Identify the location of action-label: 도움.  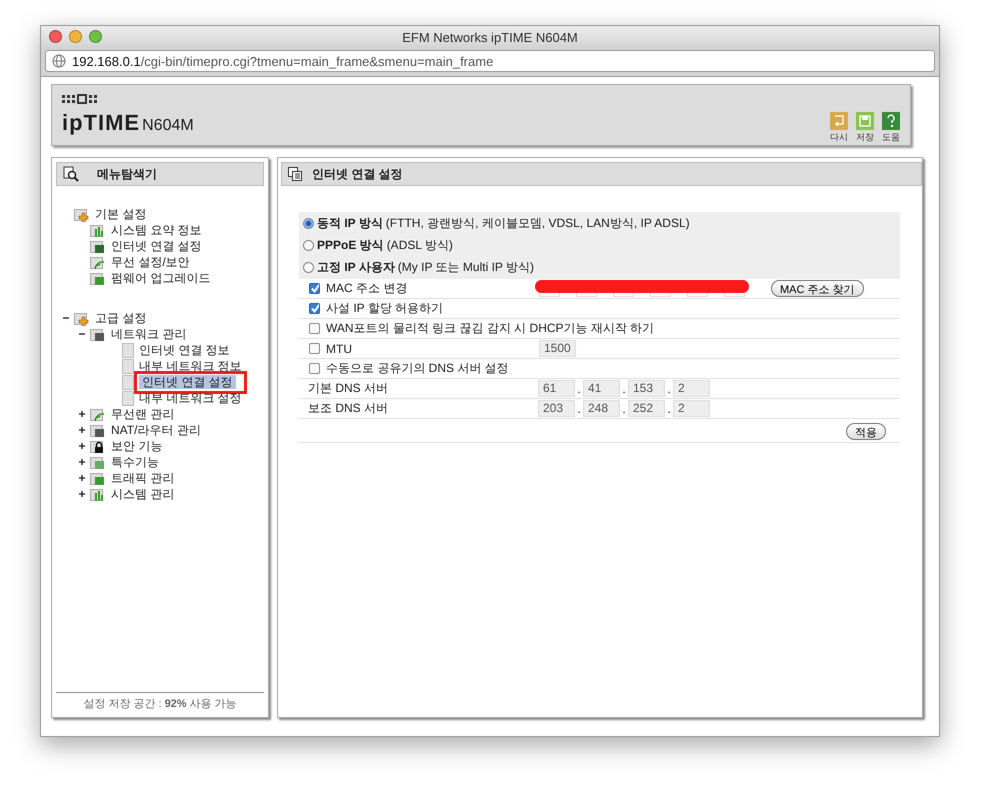
(891, 137).